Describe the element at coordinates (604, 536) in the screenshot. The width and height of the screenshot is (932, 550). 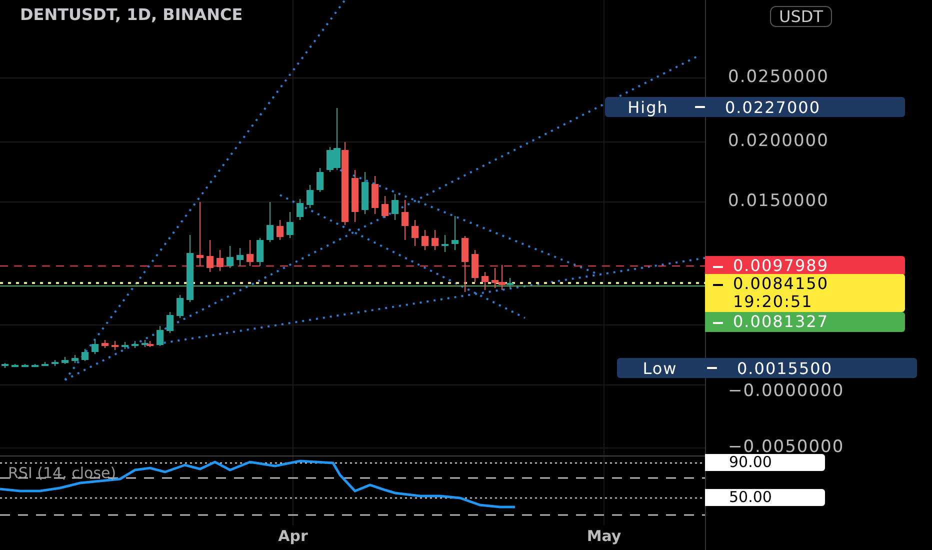
I see `date-label: May` at that location.